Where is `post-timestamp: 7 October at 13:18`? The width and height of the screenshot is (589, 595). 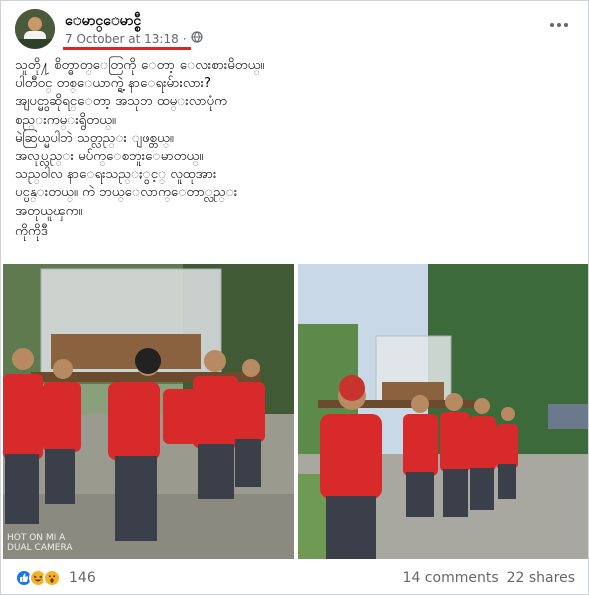
post-timestamp: 7 October at 13:18 is located at coordinates (122, 39).